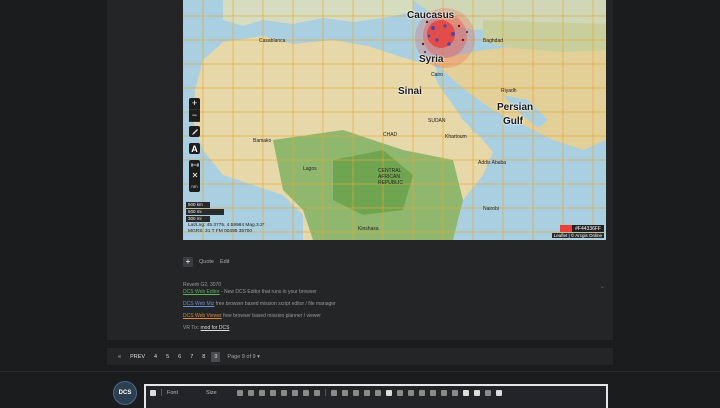  I want to click on avatar: DCS, so click(125, 393).